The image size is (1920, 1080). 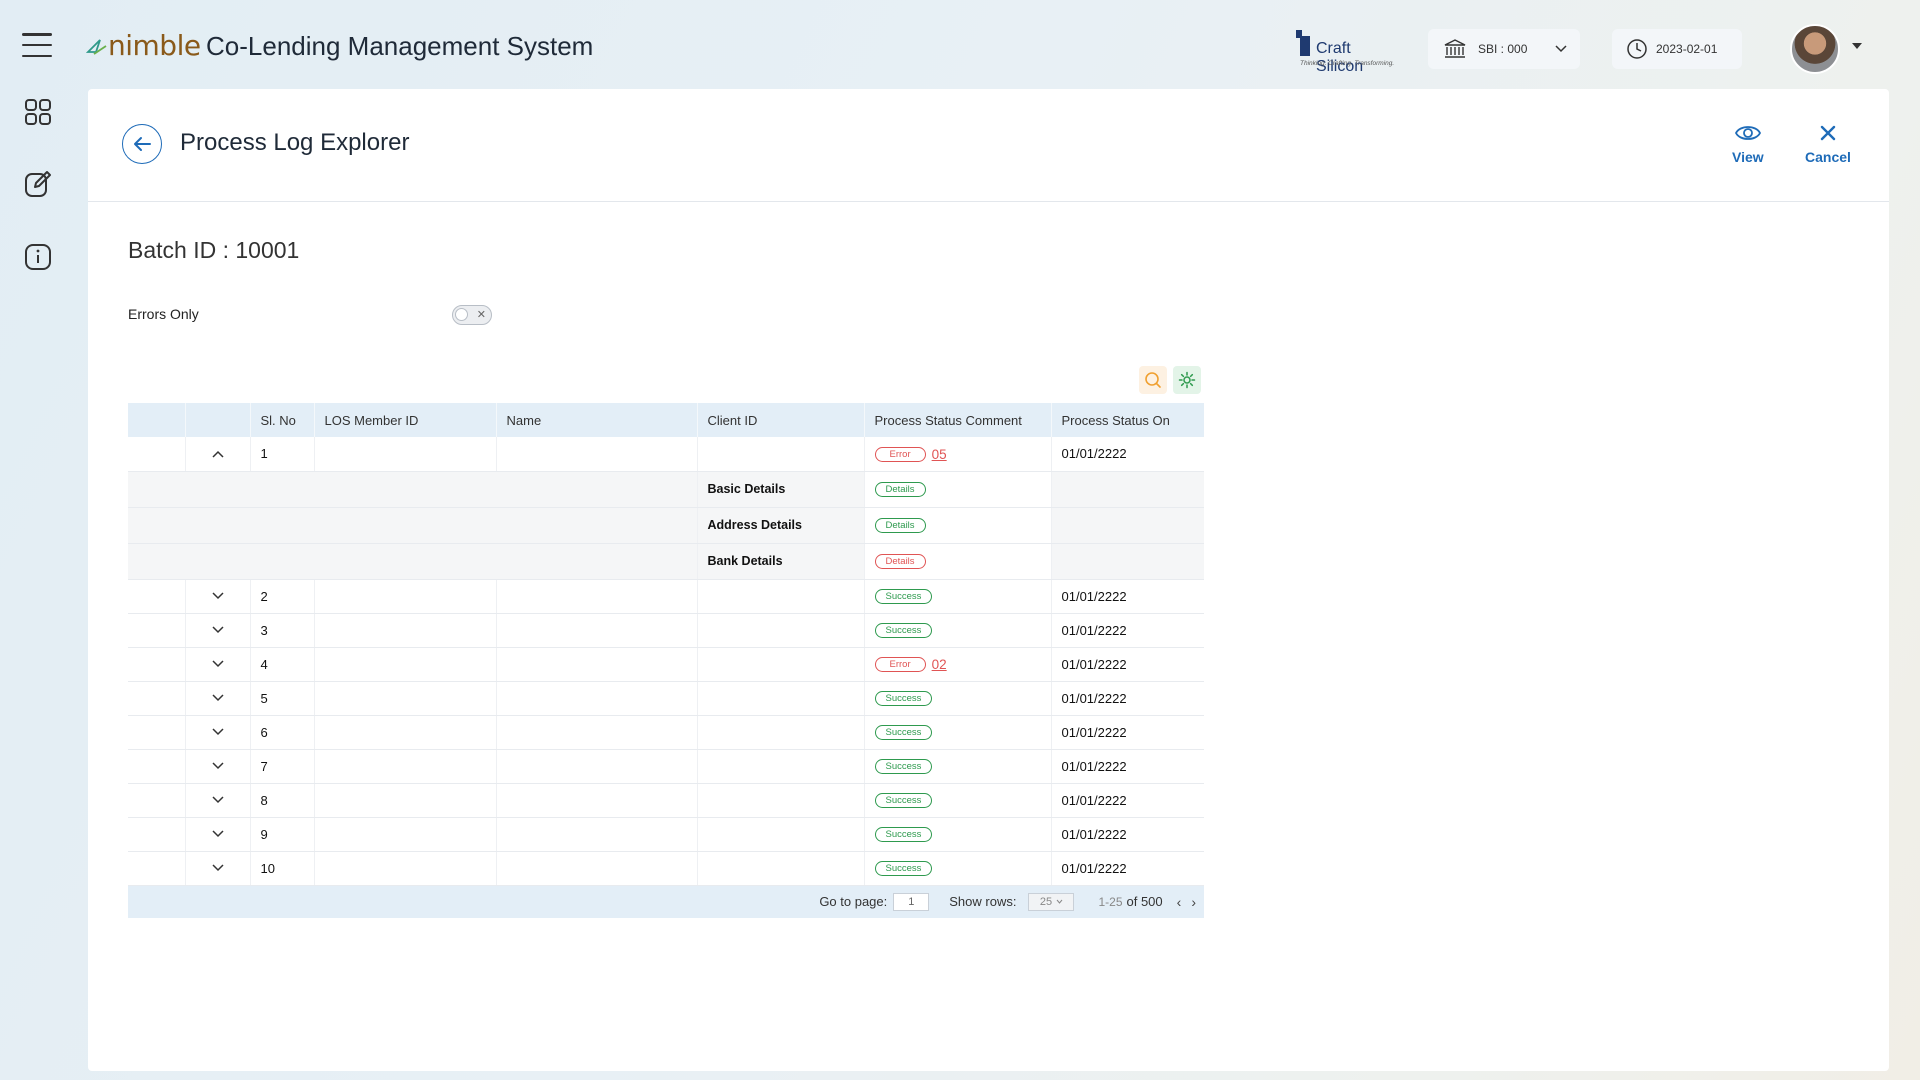 I want to click on cancel-label: Cancel, so click(x=1828, y=157).